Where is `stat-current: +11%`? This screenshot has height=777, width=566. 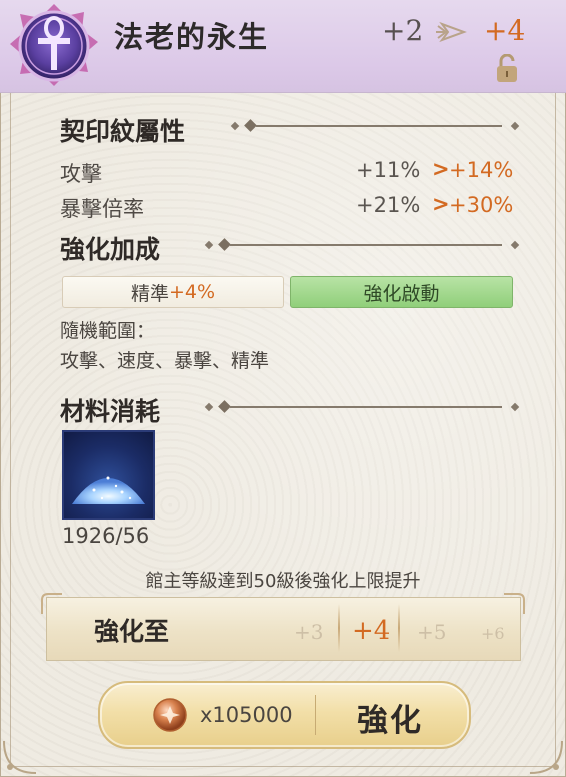
stat-current: +11% is located at coordinates (388, 170).